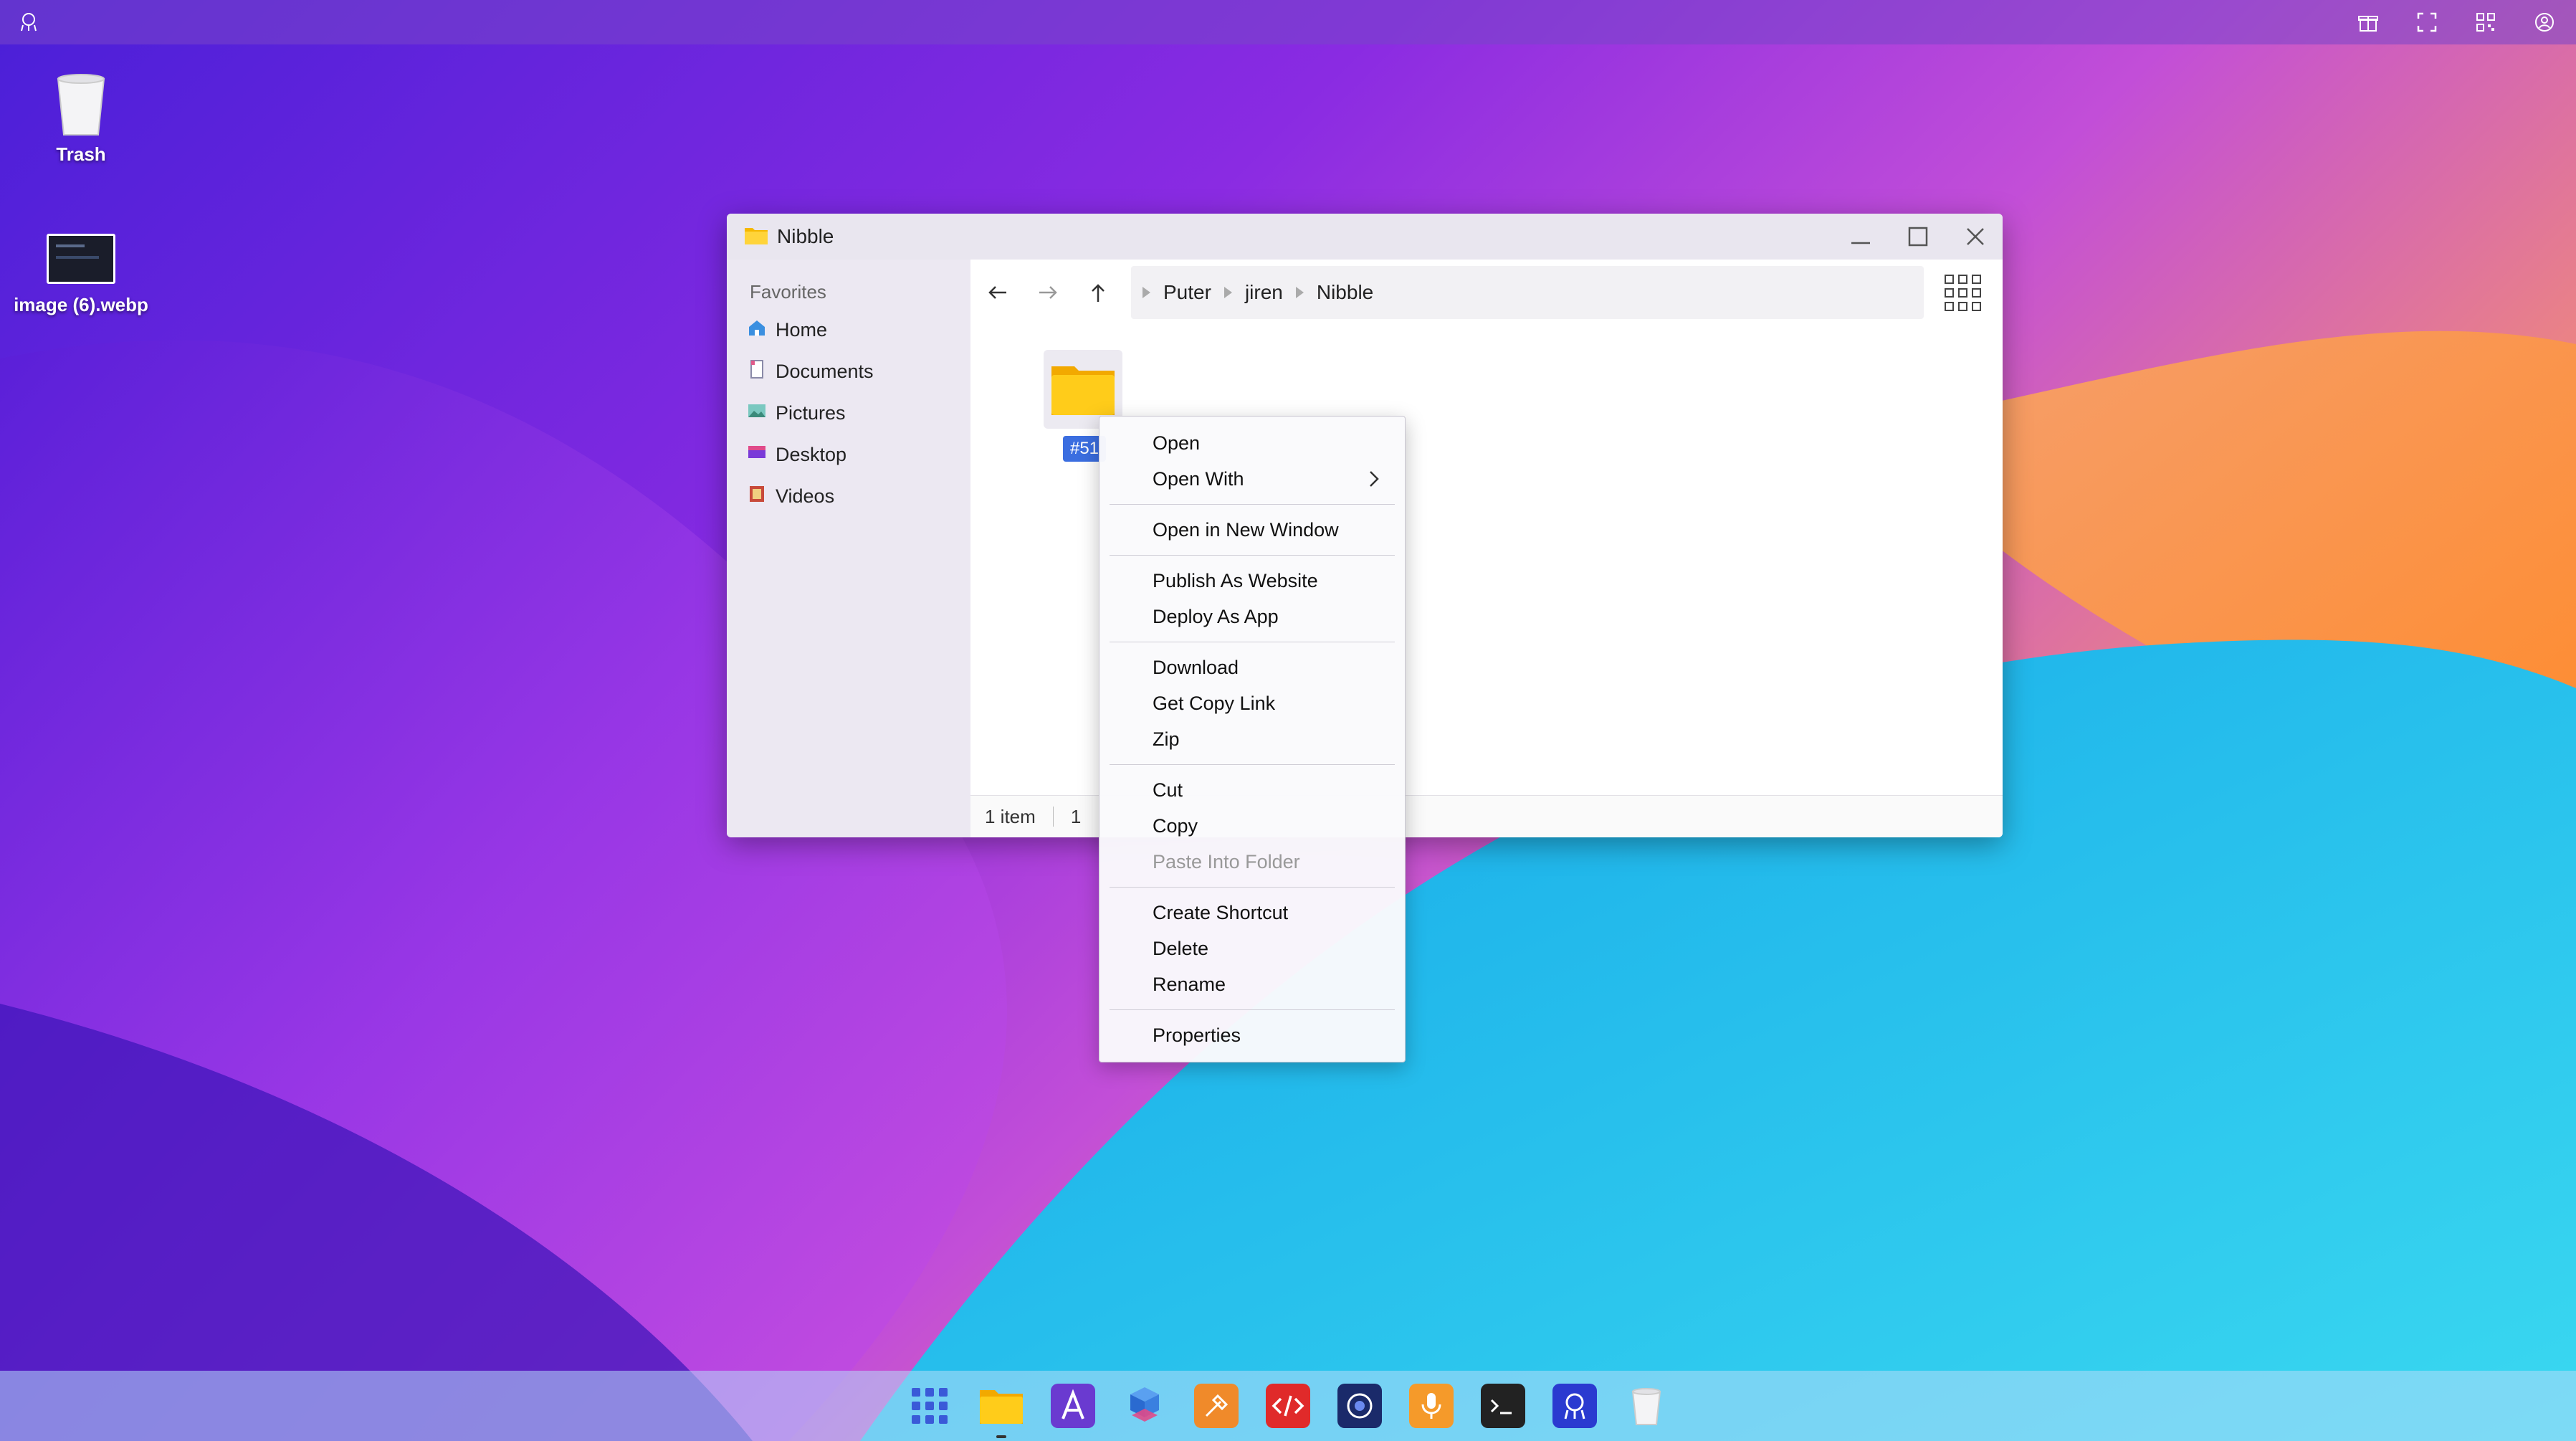 This screenshot has height=1441, width=2576. I want to click on desktop-icon, so click(757, 454).